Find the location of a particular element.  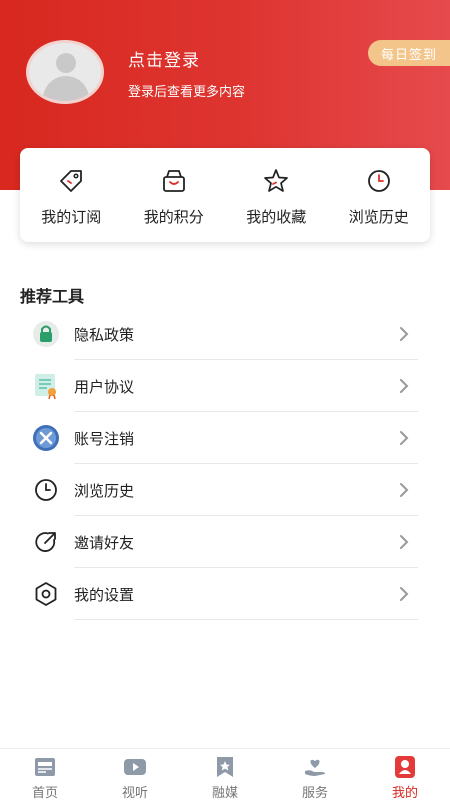

tab-label: 首页 is located at coordinates (44, 793).